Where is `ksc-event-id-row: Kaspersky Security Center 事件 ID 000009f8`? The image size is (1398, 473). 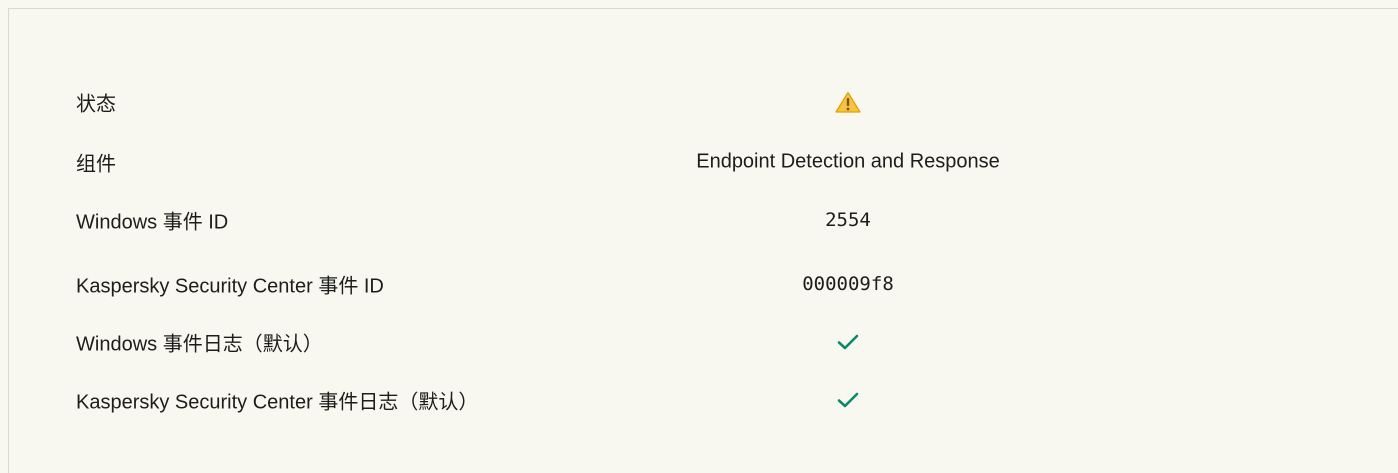
ksc-event-id-row: Kaspersky Security Center 事件 ID 000009f8 is located at coordinates (703, 284).